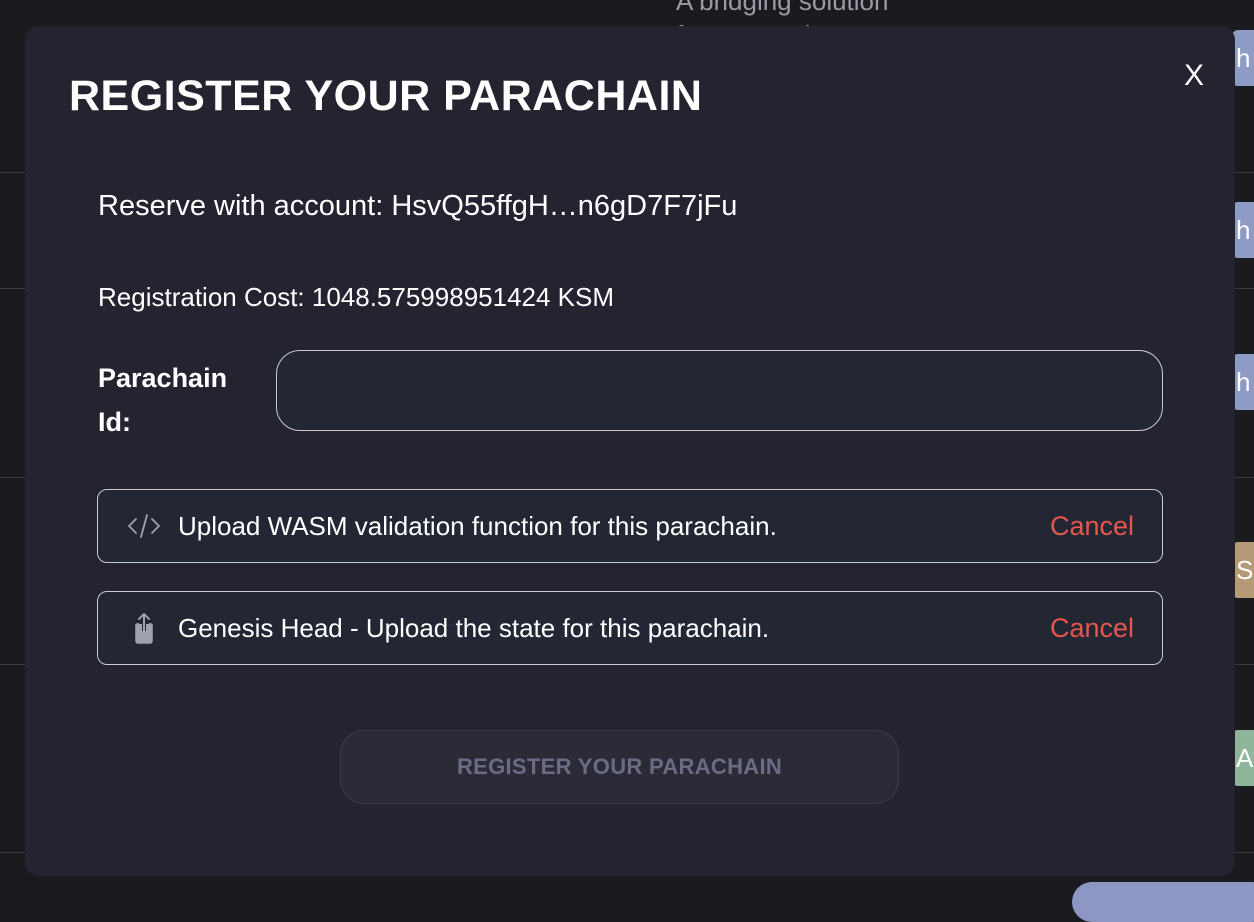 This screenshot has height=922, width=1254. What do you see at coordinates (386, 96) in the screenshot?
I see `modal-title: REGISTER YOUR PARACHAIN` at bounding box center [386, 96].